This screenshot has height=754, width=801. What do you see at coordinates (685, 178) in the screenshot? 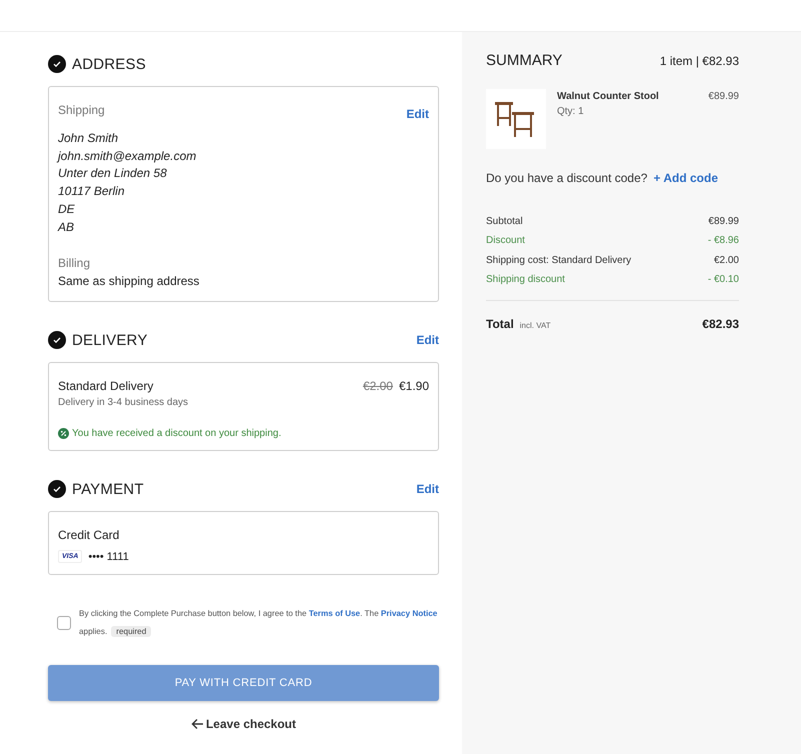
I see `add-code-link: + Add code` at bounding box center [685, 178].